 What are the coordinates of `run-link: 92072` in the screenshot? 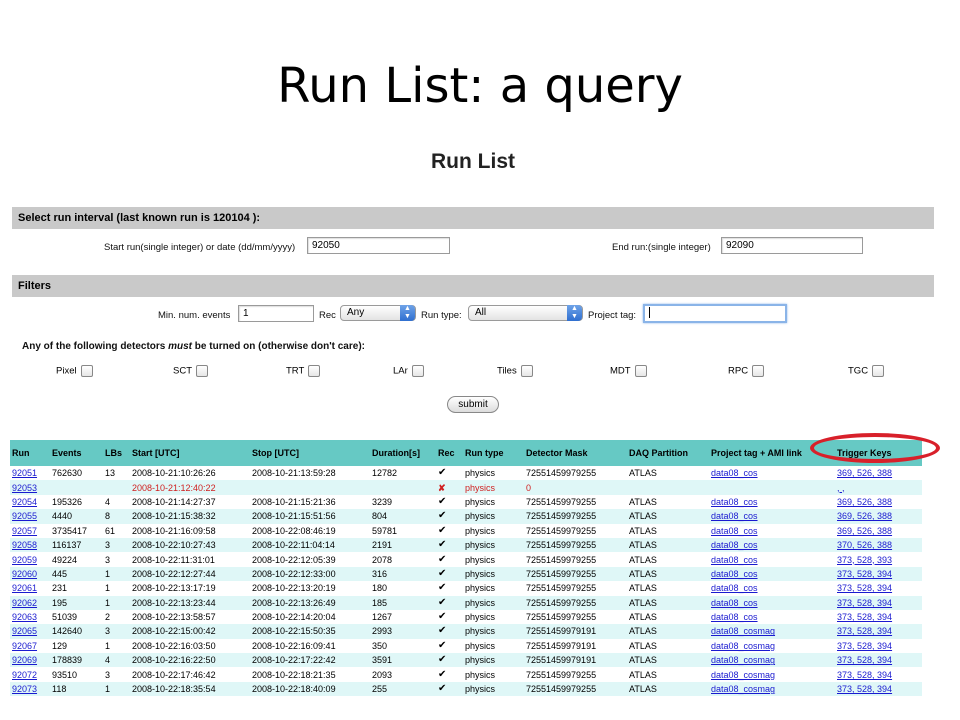 It's located at (24, 675).